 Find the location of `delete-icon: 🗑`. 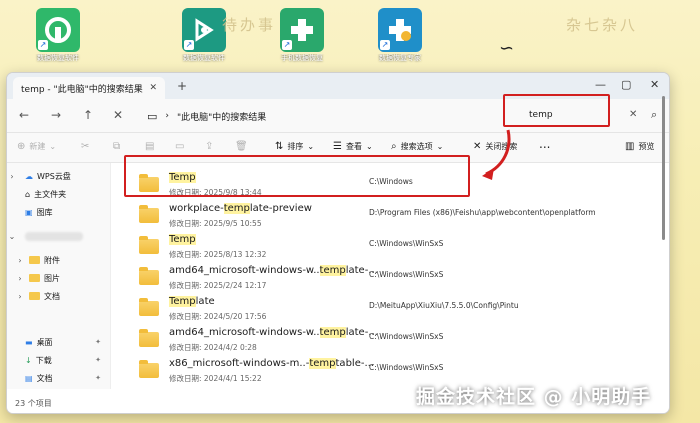

delete-icon: 🗑 is located at coordinates (241, 146).